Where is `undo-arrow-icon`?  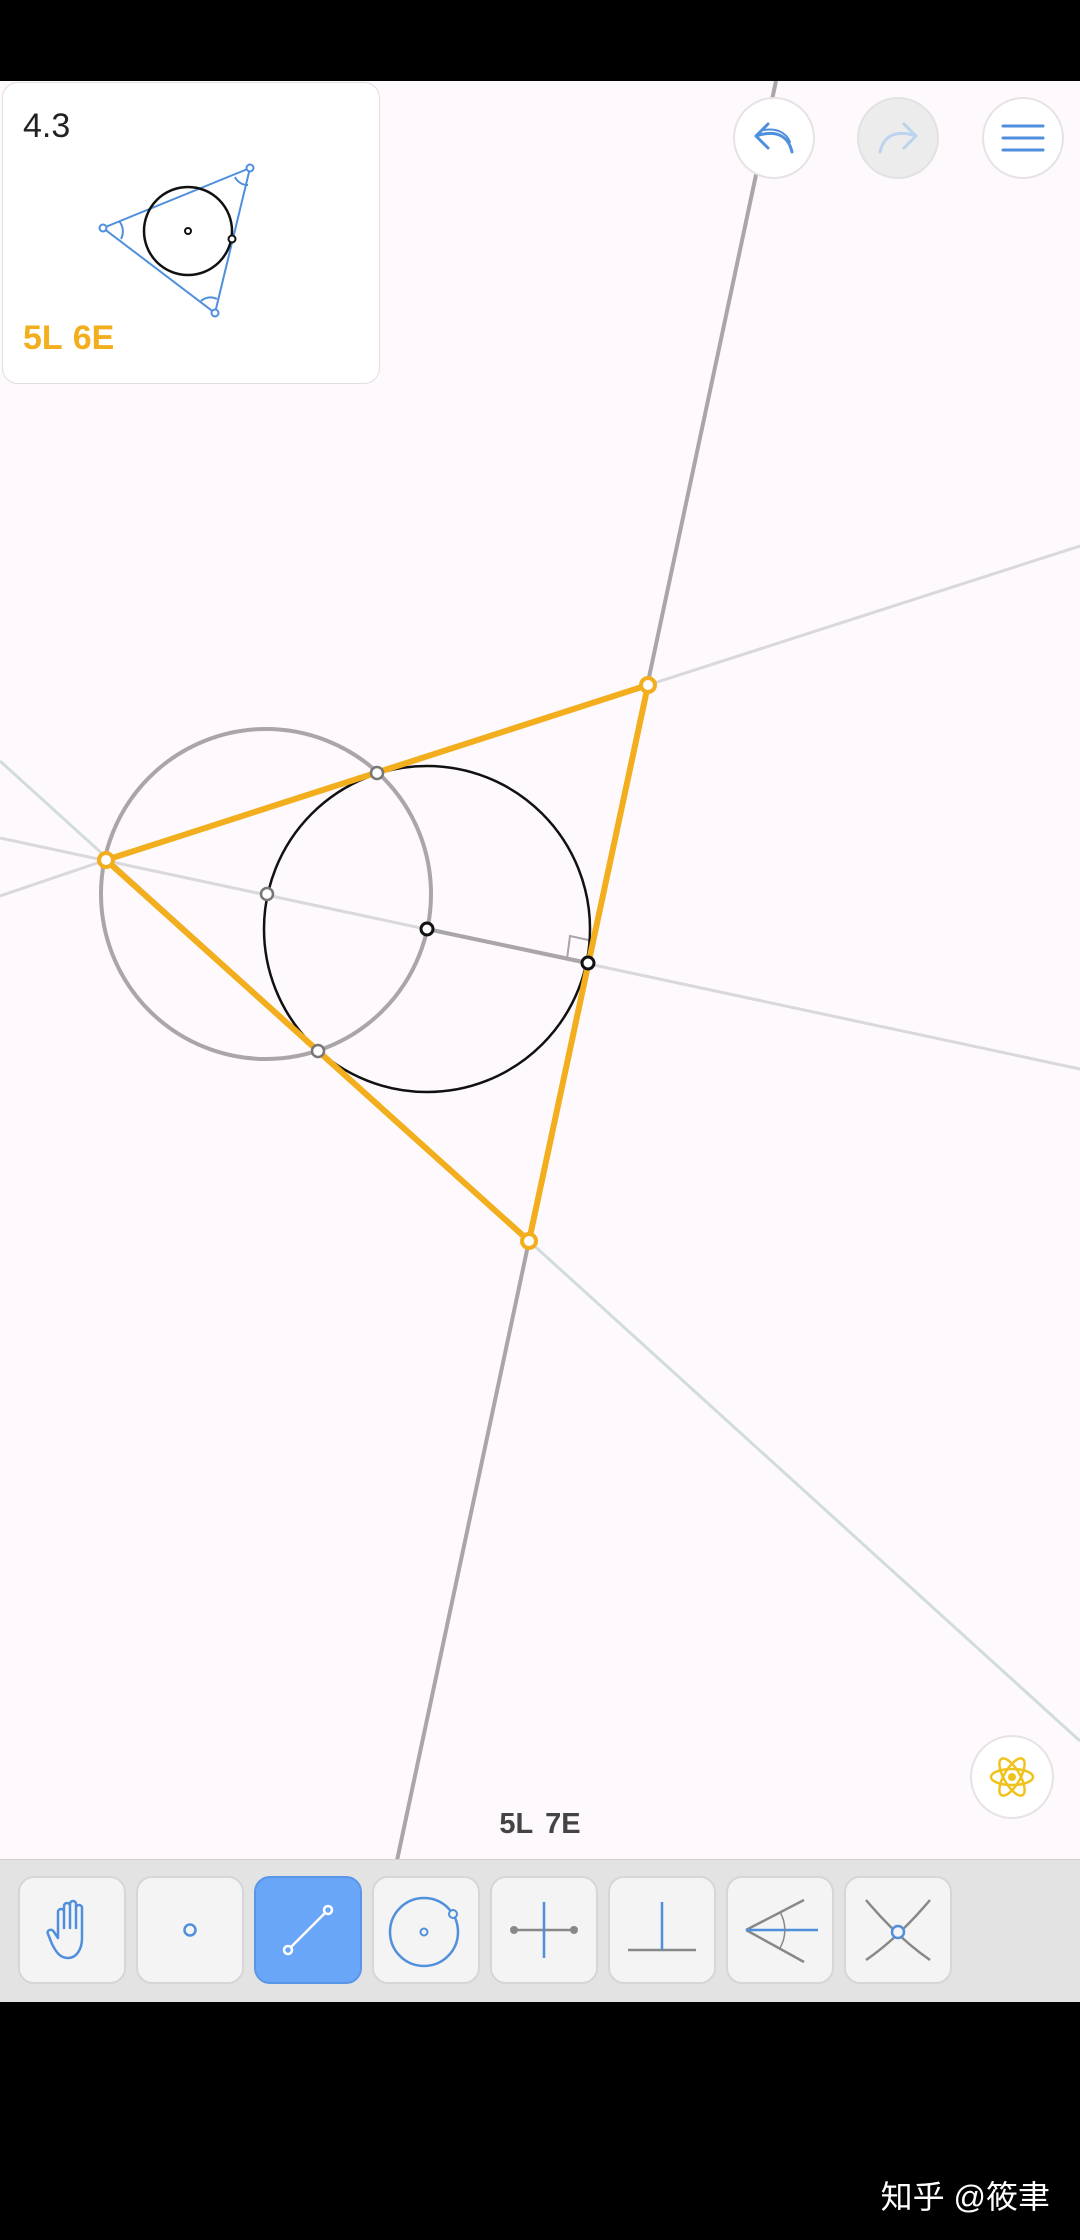
undo-arrow-icon is located at coordinates (774, 138).